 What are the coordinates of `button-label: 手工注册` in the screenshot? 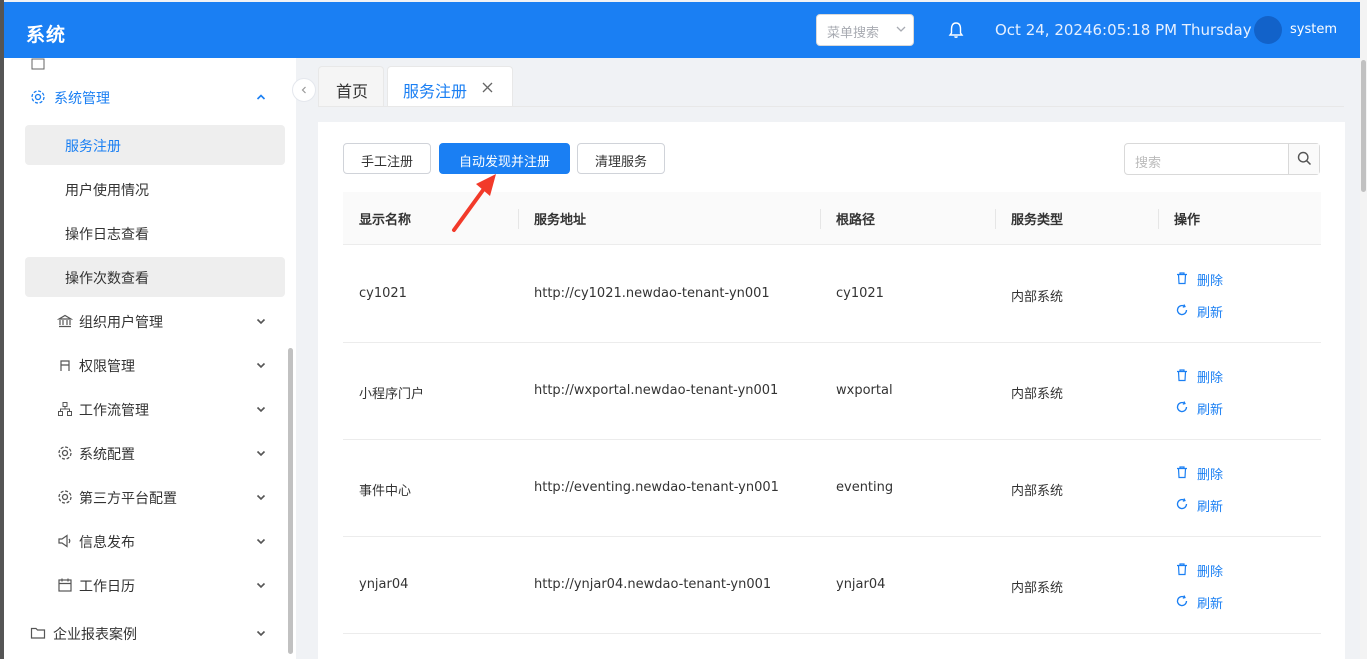 It's located at (386, 162).